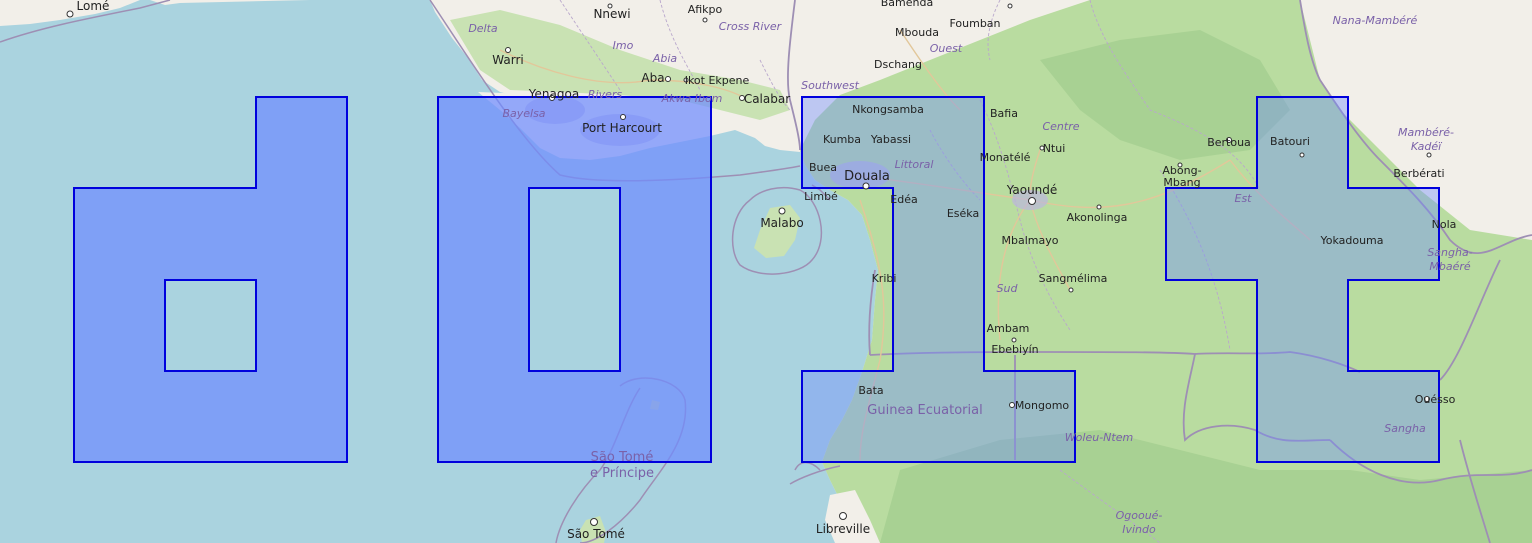 The image size is (1532, 543). What do you see at coordinates (1099, 437) in the screenshot?
I see `region-label-woleu-ntem: Woleu-Ntem` at bounding box center [1099, 437].